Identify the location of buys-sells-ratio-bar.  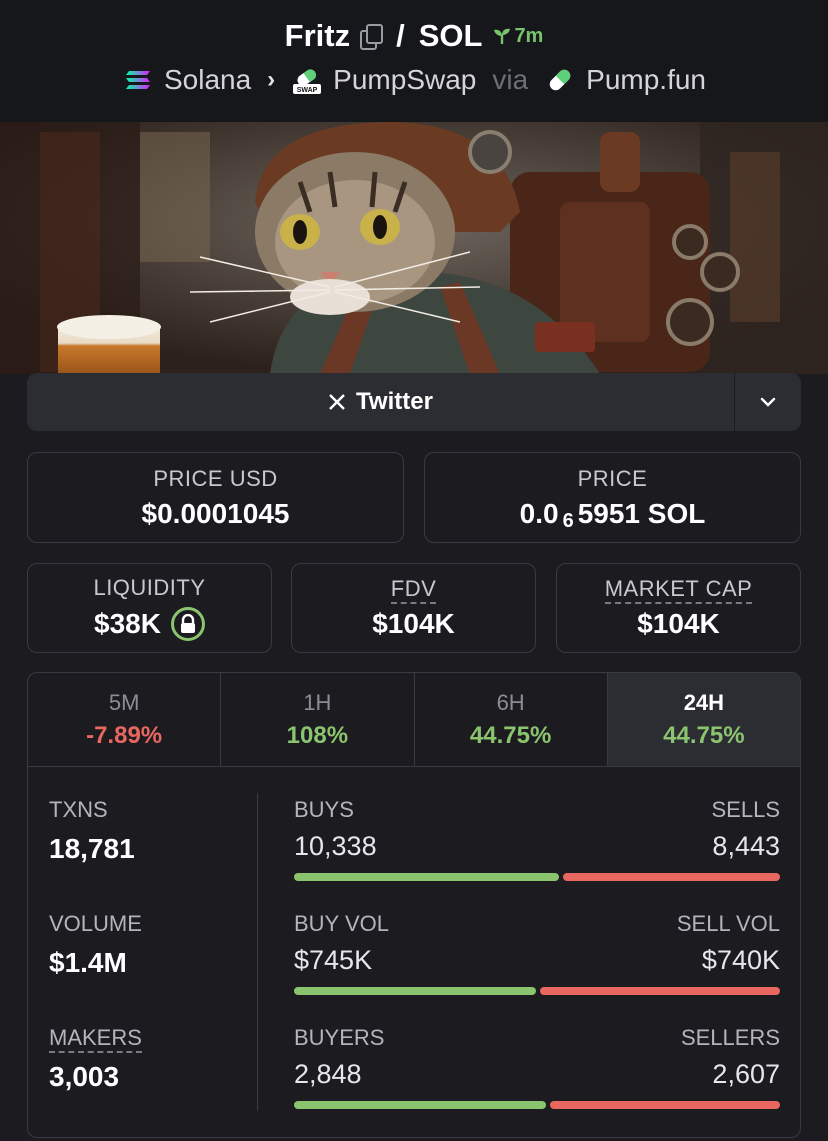
(537, 877).